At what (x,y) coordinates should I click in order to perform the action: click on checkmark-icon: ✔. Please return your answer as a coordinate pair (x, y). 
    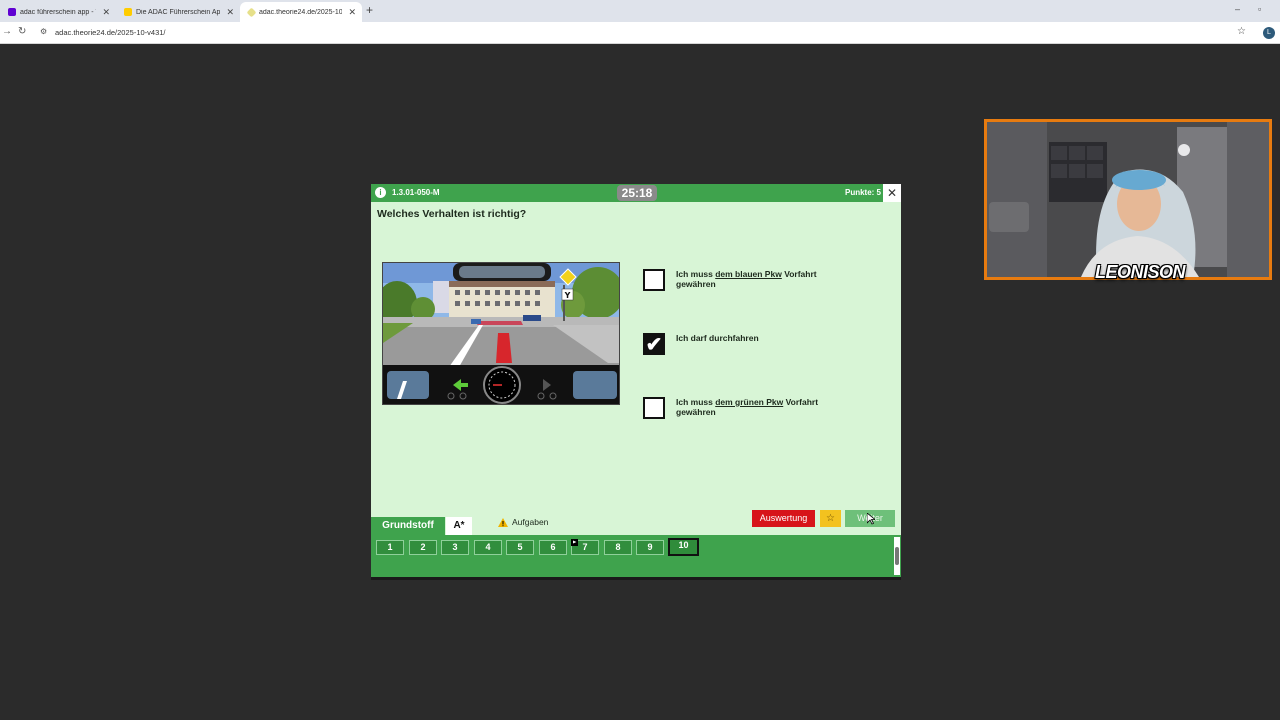
    Looking at the image, I should click on (654, 345).